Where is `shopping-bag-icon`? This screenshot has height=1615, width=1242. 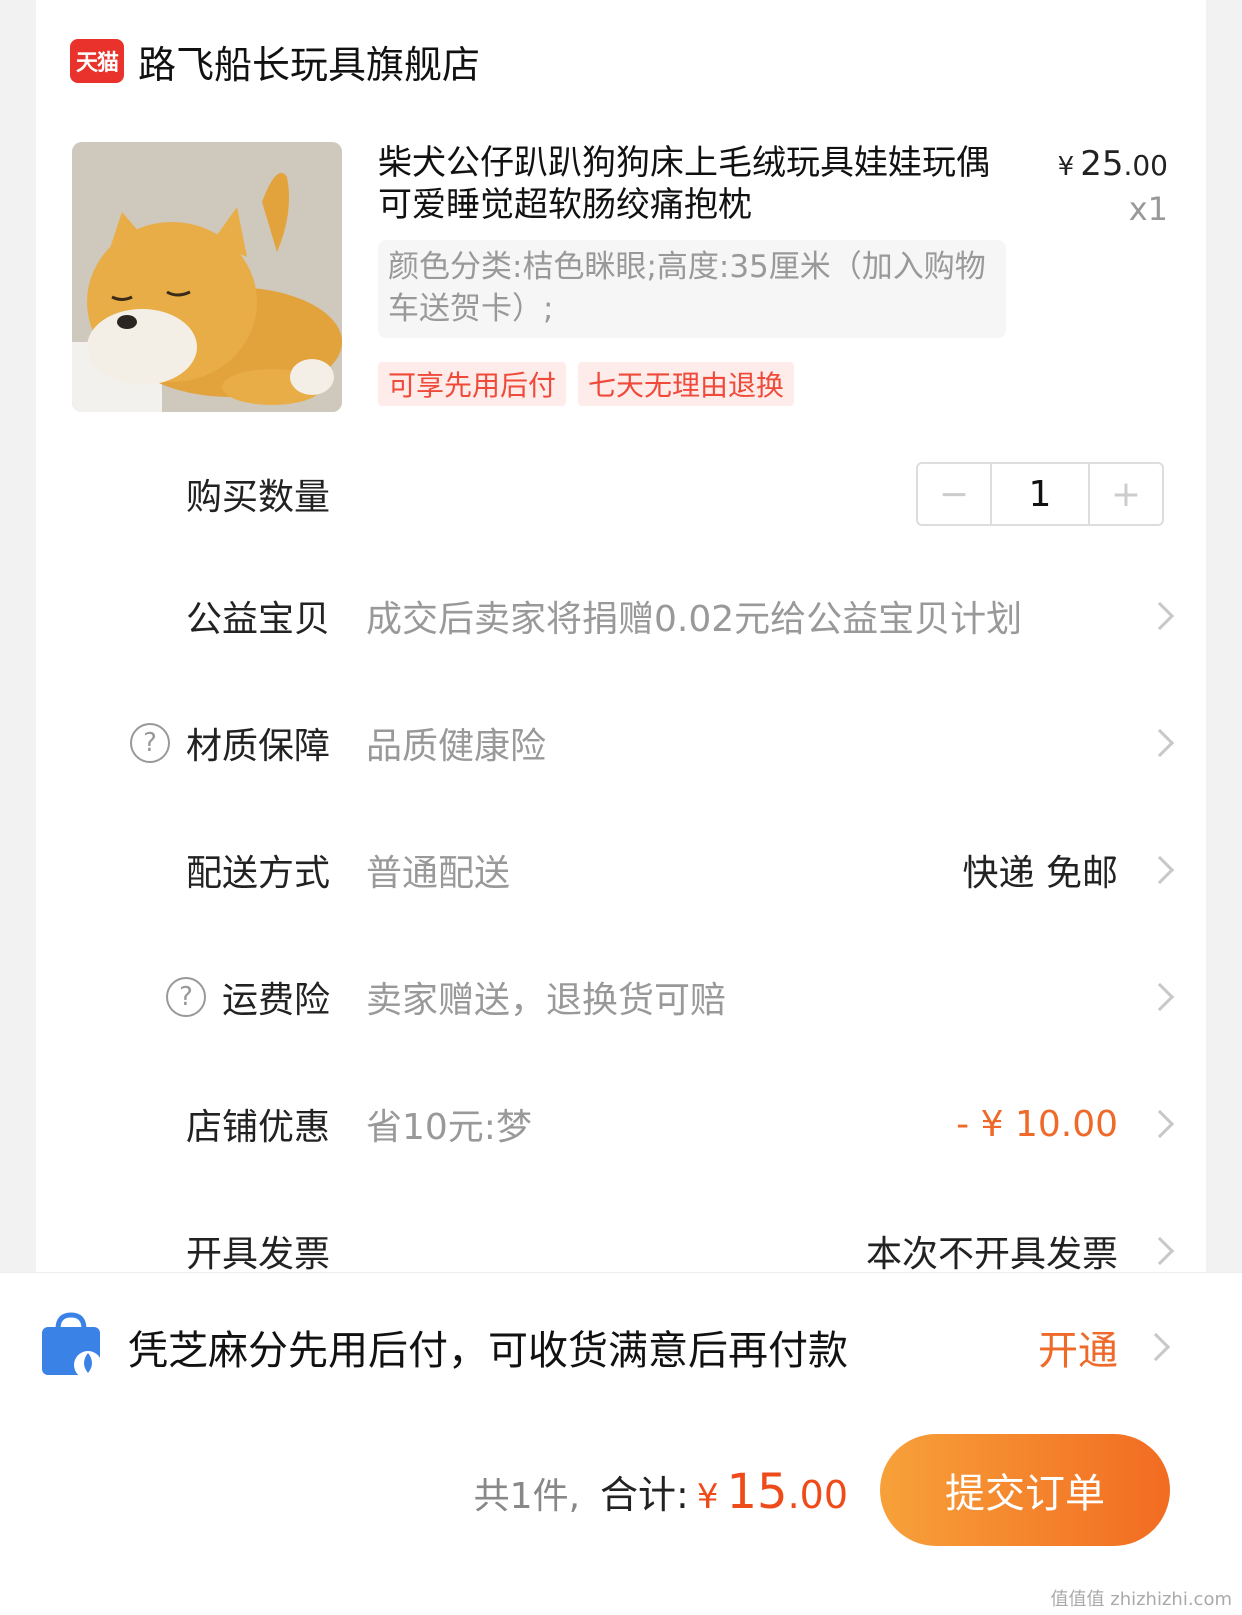
shopping-bag-icon is located at coordinates (72, 1345).